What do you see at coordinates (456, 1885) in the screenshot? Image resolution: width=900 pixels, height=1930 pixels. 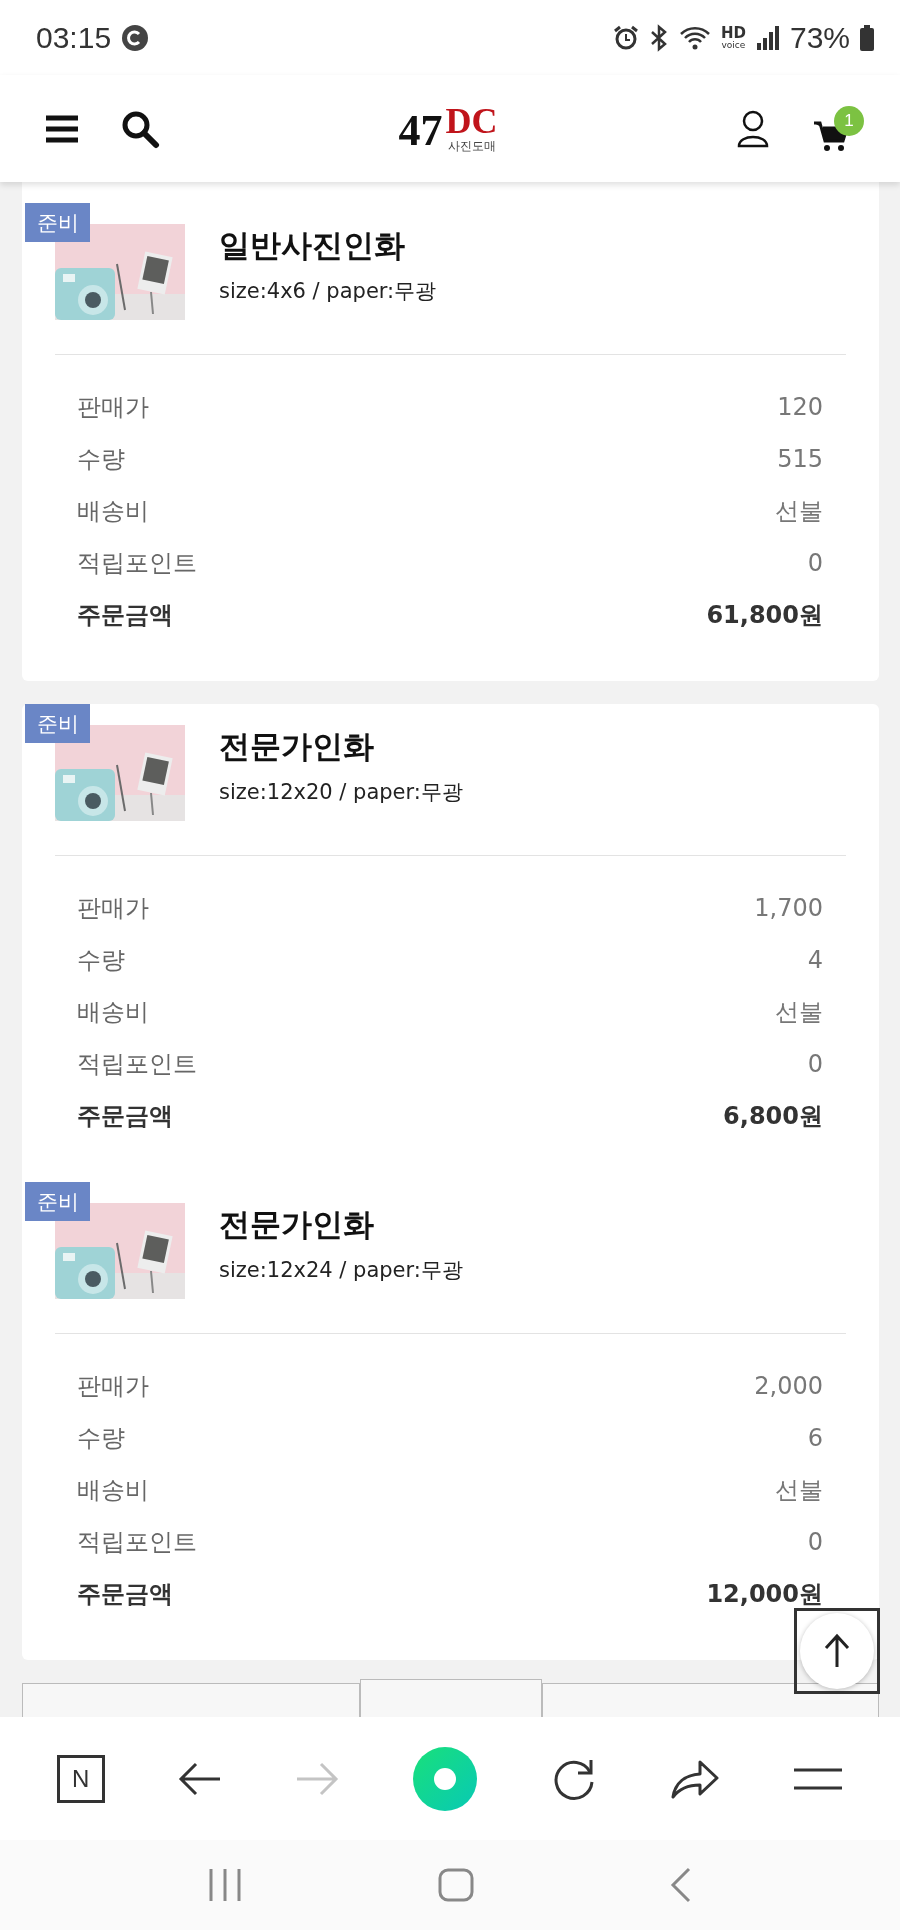 I see `home-nav-button` at bounding box center [456, 1885].